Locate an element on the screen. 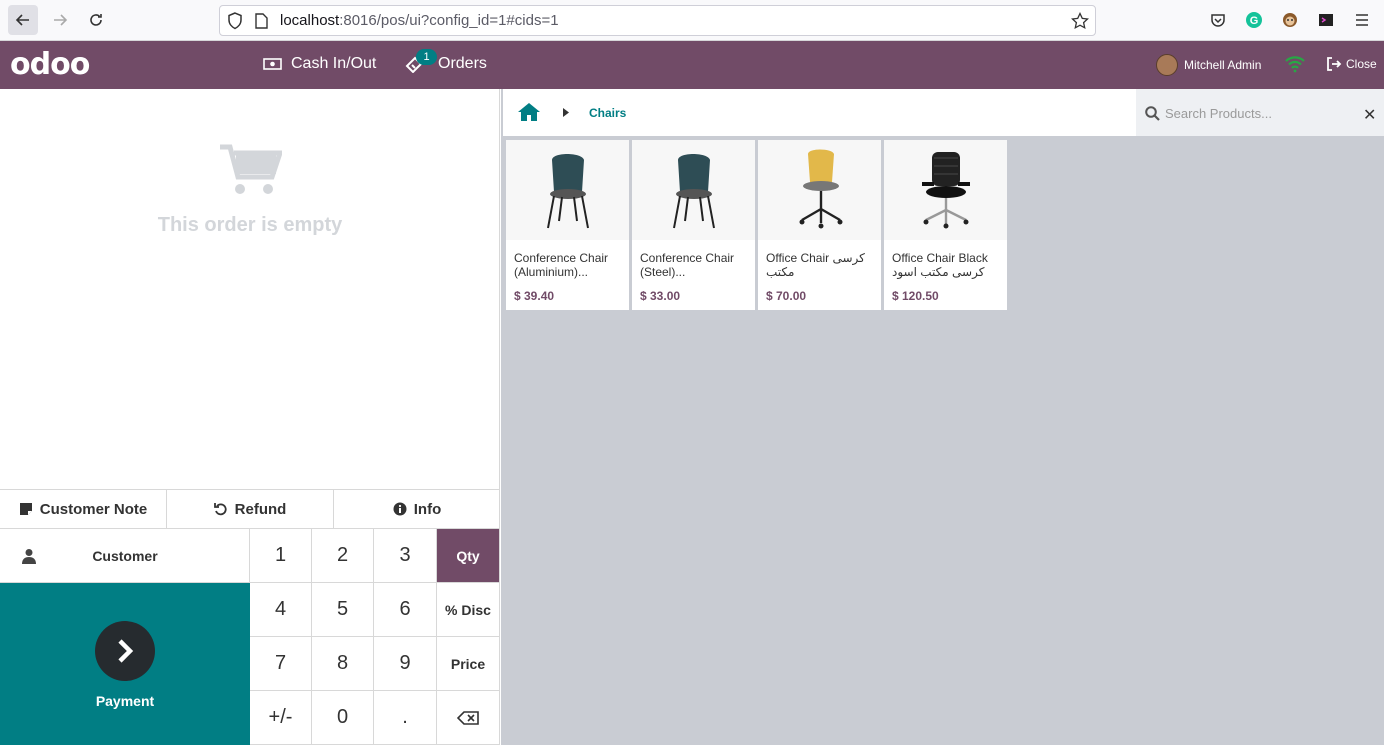 This screenshot has height=745, width=1384. orders-count-badge: 1 is located at coordinates (426, 57).